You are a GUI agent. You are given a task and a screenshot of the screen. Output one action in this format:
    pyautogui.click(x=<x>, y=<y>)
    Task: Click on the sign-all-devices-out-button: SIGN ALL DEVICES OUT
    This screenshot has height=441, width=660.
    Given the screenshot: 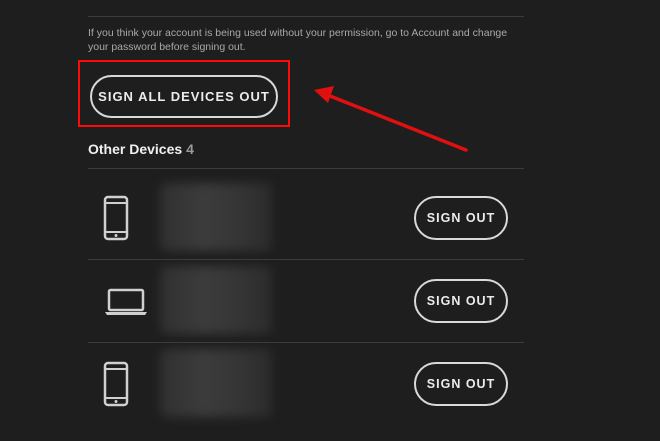 What is the action you would take?
    pyautogui.click(x=184, y=96)
    